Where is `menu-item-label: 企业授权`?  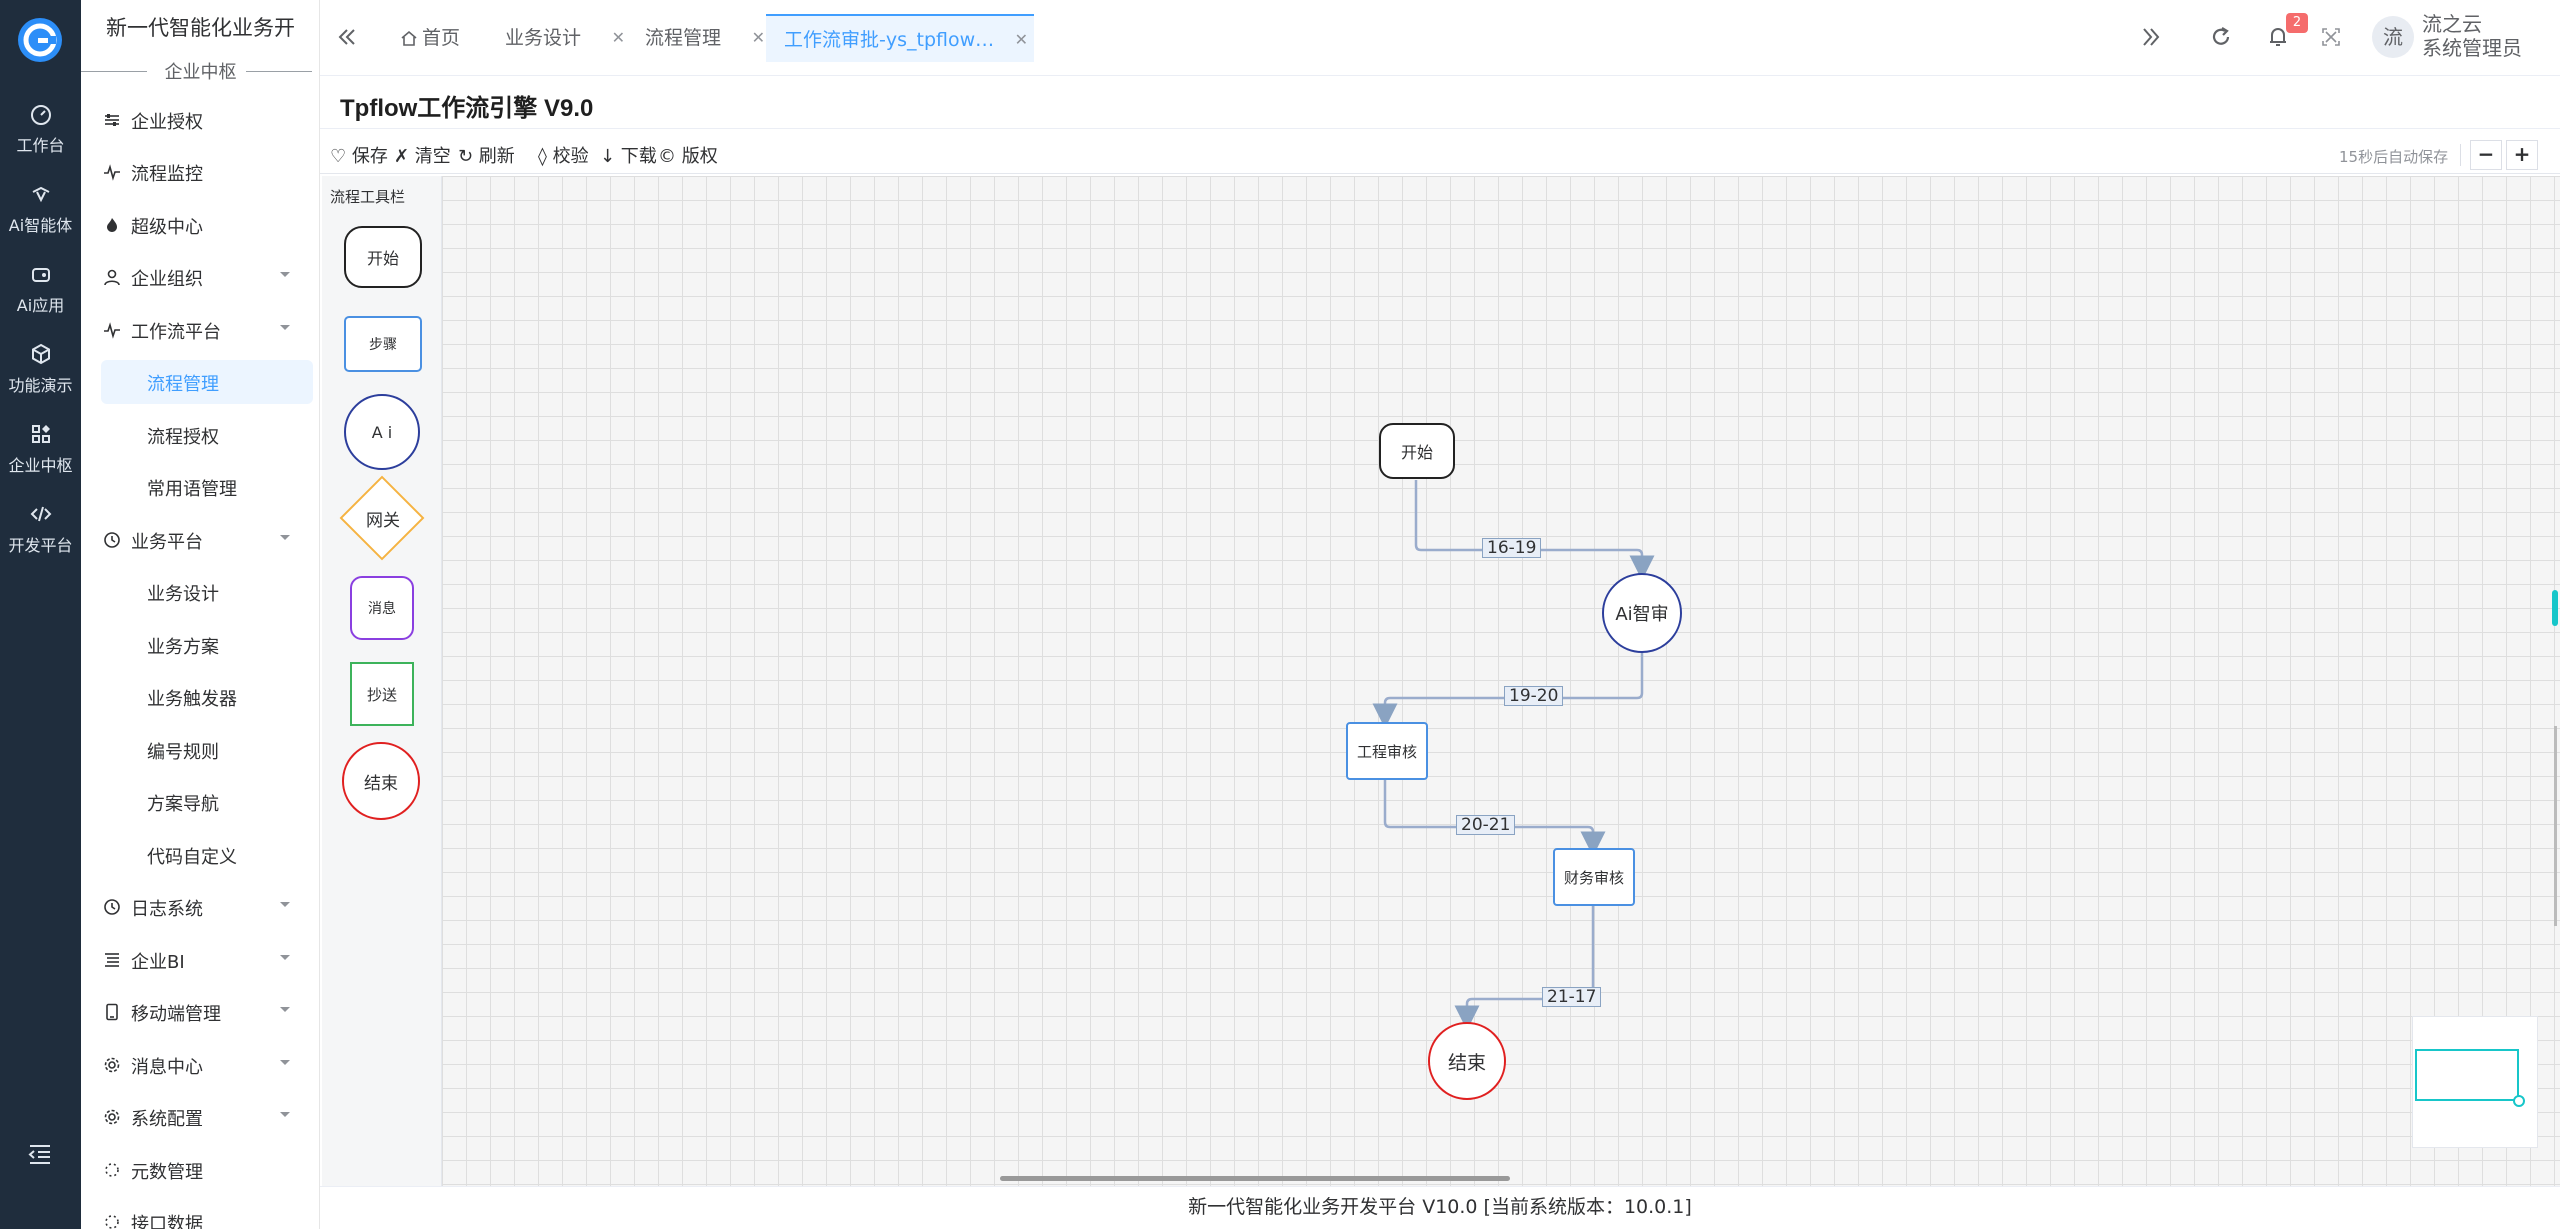 menu-item-label: 企业授权 is located at coordinates (167, 122).